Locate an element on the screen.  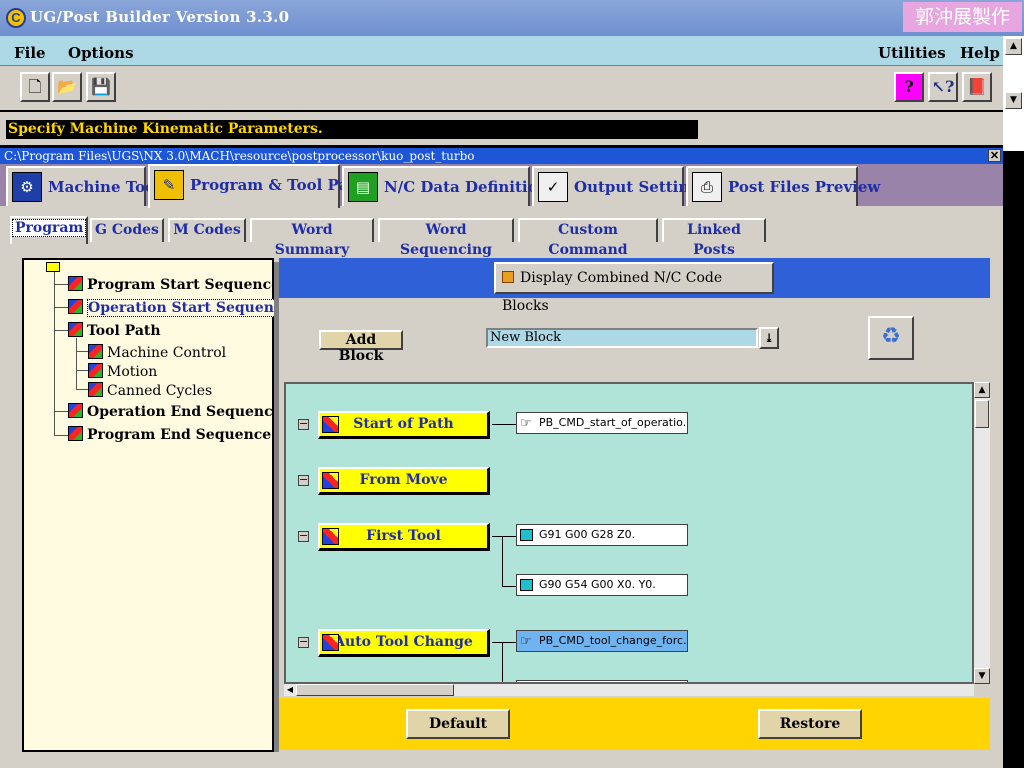
block-item: G90 G54 G00 X0. Y0. is located at coordinates (602, 585).